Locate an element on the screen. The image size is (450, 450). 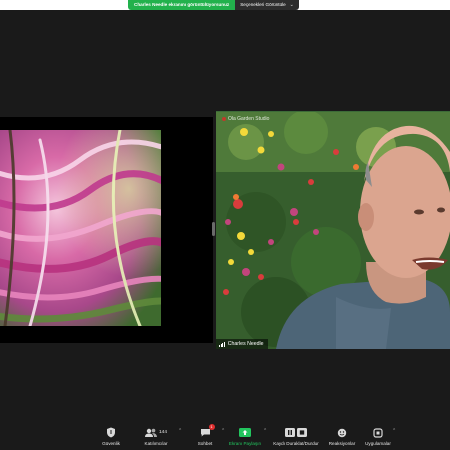
participants-icon: 144 is located at coordinates (155, 432).